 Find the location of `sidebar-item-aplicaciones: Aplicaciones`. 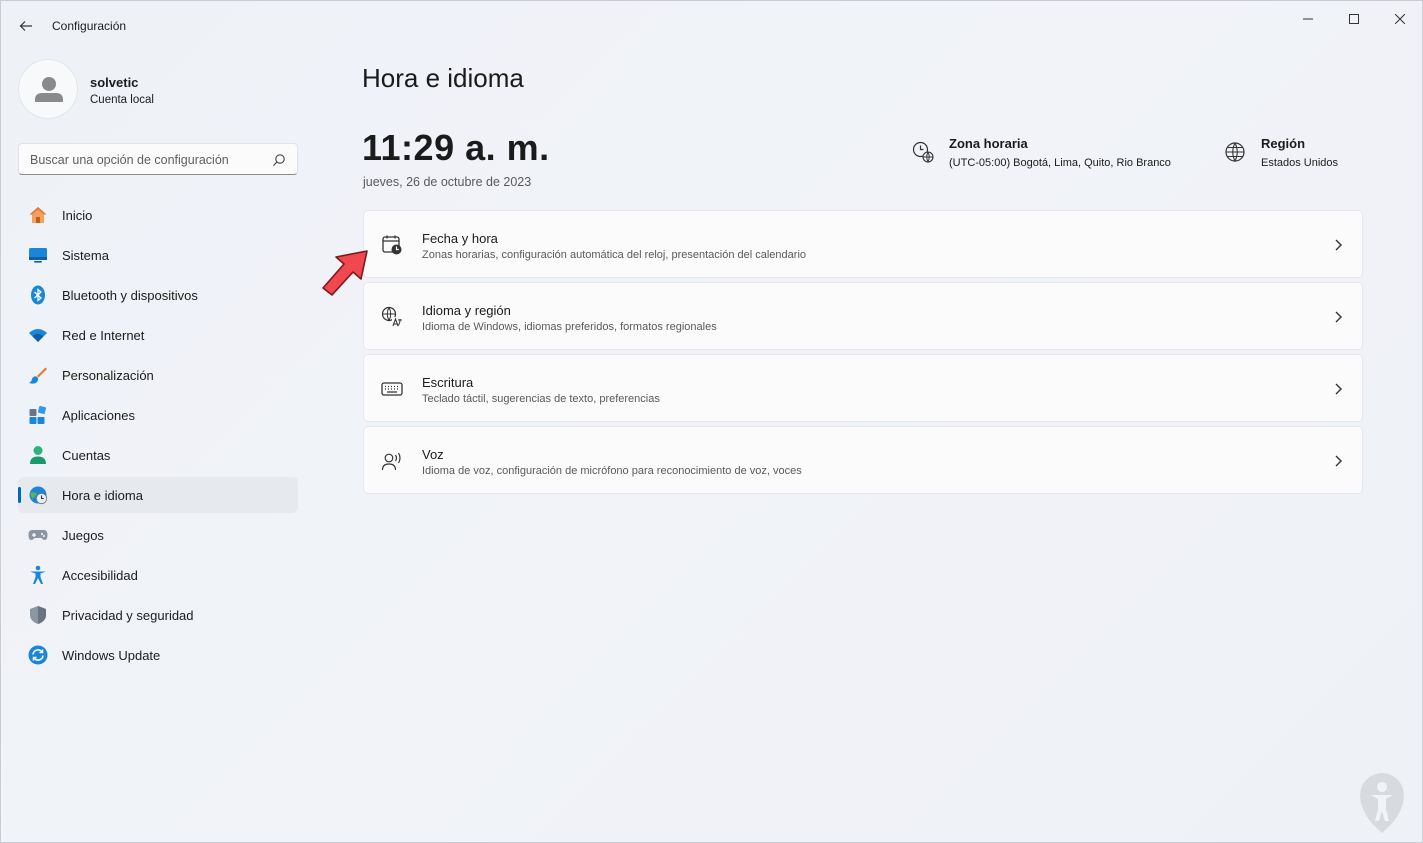

sidebar-item-aplicaciones: Aplicaciones is located at coordinates (158, 415).